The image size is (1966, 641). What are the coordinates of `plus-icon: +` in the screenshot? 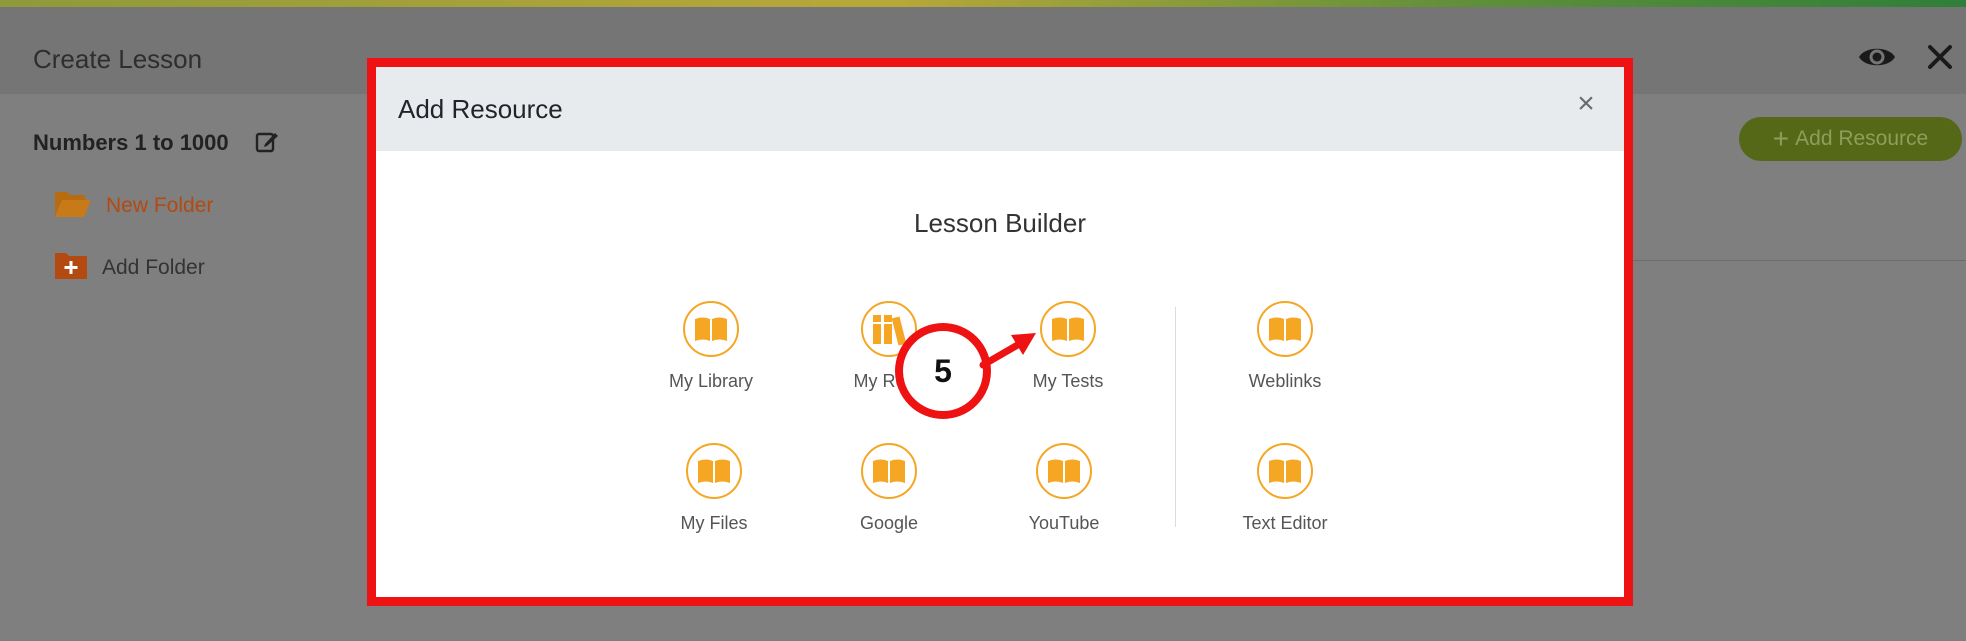 It's located at (1781, 138).